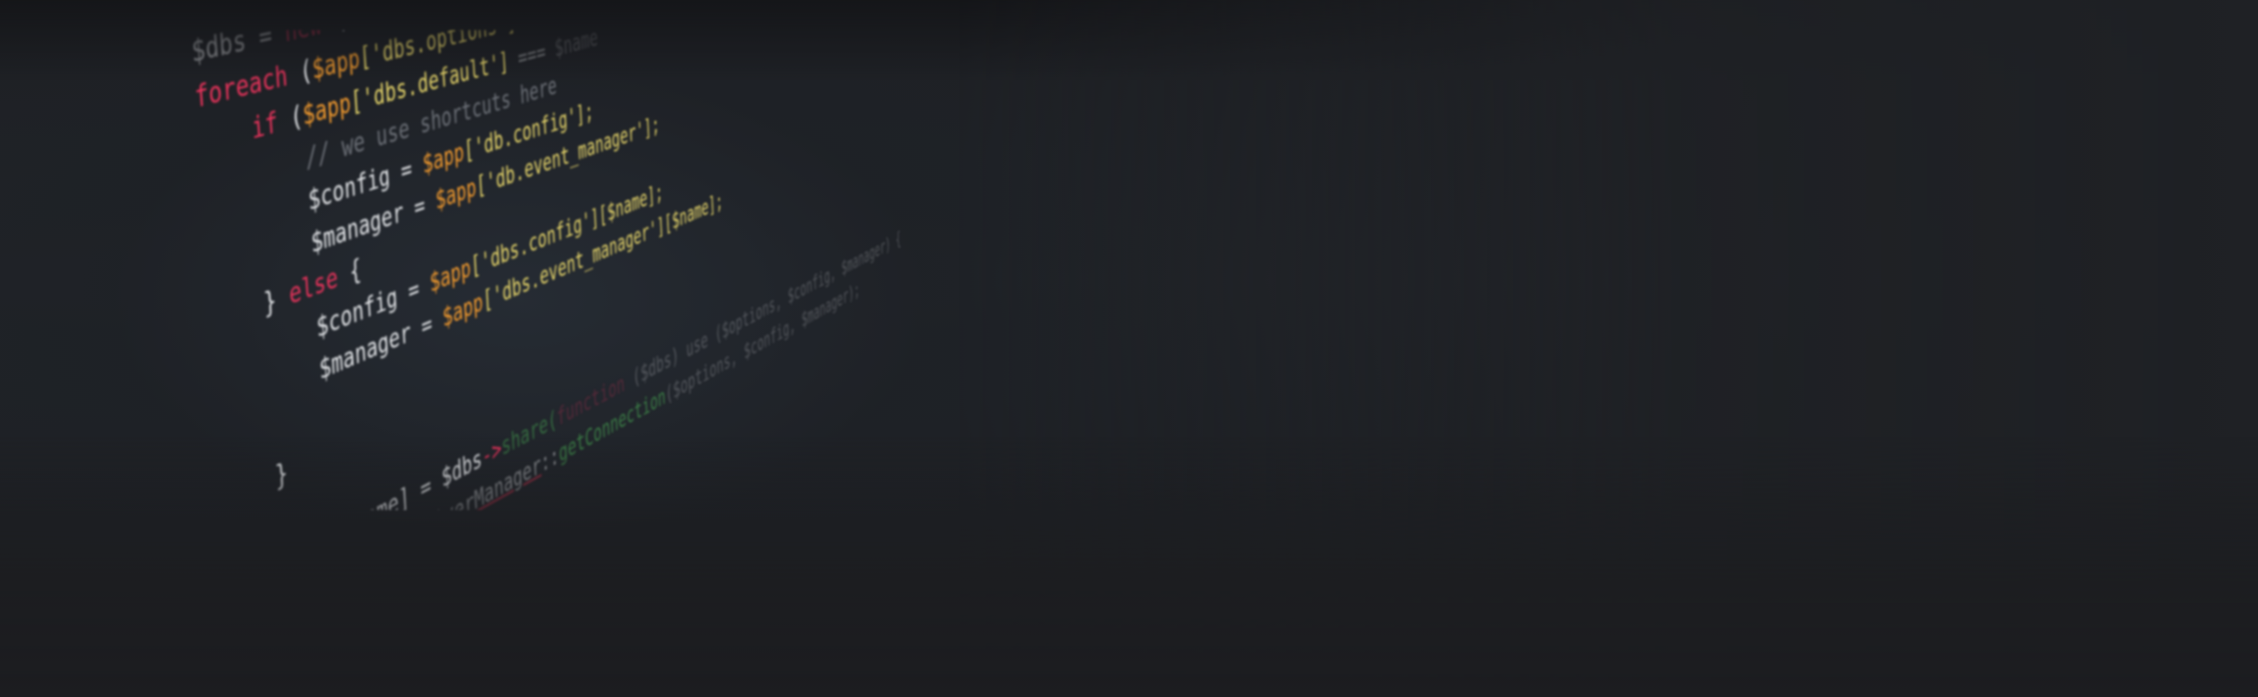 This screenshot has width=2258, height=697. Describe the element at coordinates (355, 271) in the screenshot. I see `code-token: {` at that location.